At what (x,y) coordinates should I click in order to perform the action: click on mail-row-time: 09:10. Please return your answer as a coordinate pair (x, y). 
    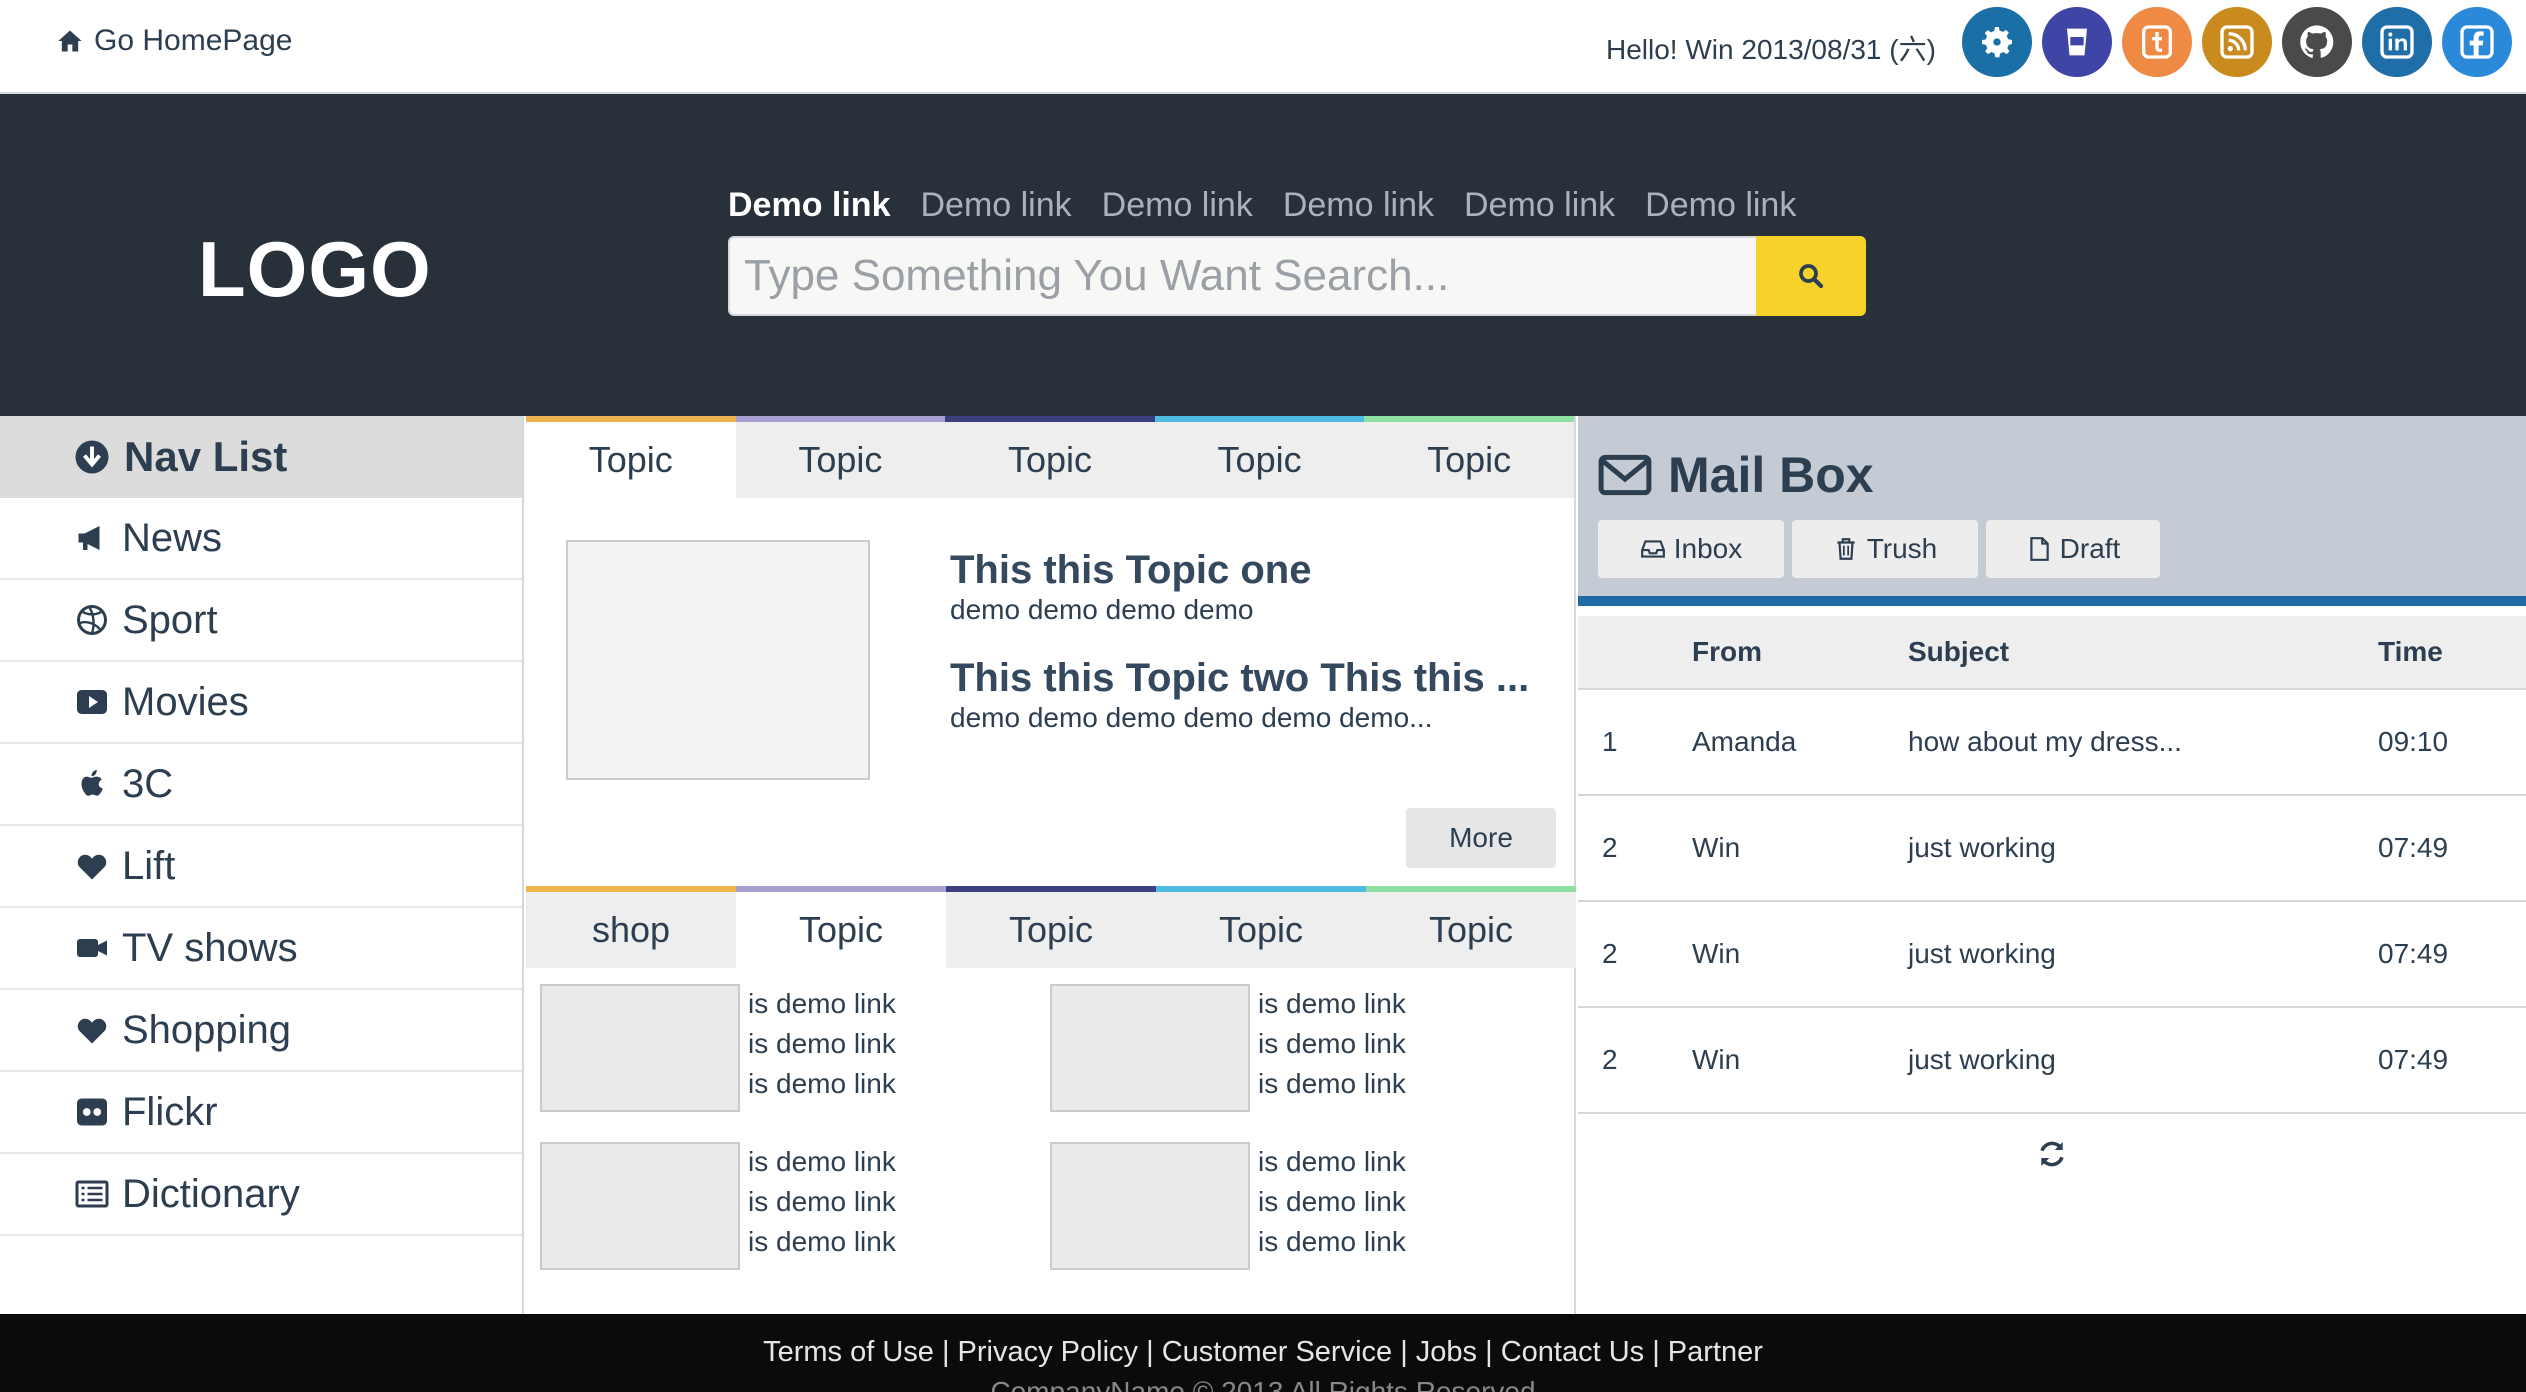
    Looking at the image, I should click on (2413, 741).